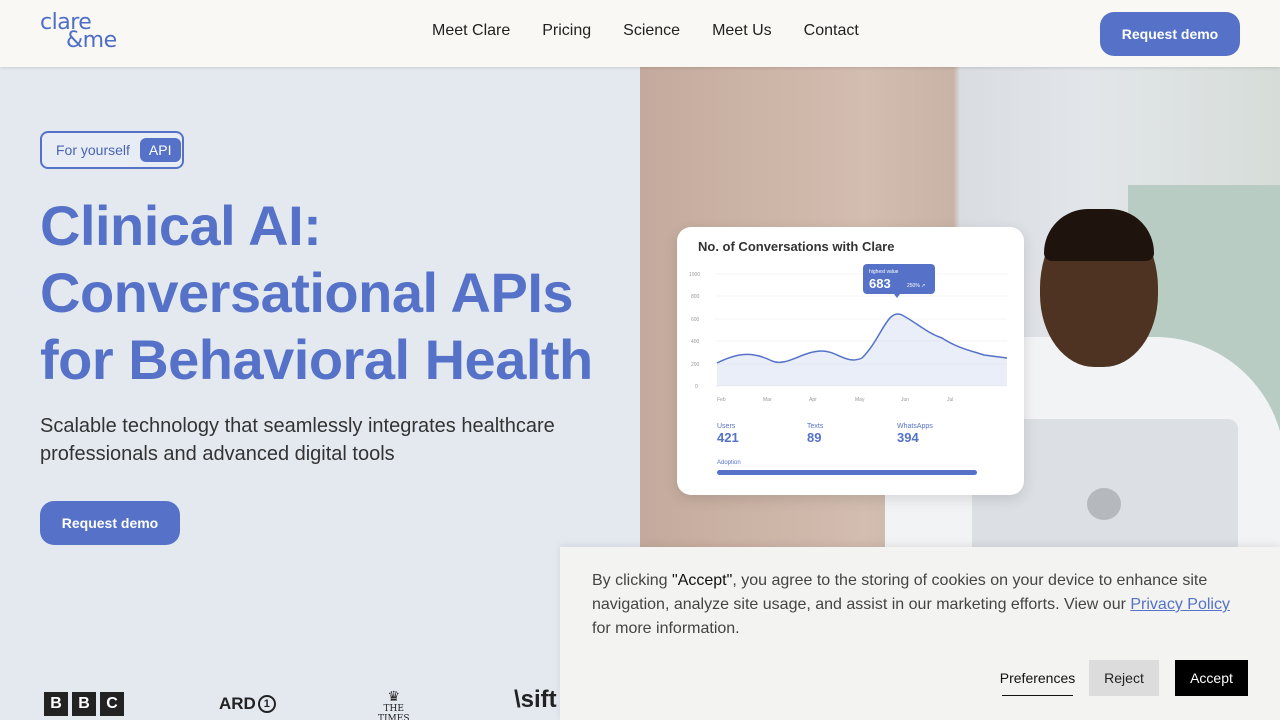 The width and height of the screenshot is (1280, 720). Describe the element at coordinates (847, 472) in the screenshot. I see `adoption-bar` at that location.